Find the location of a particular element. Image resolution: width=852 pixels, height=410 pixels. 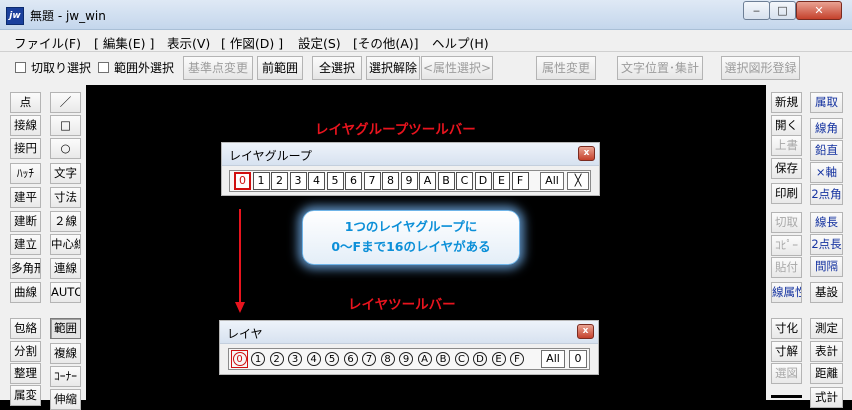

layer-group-toolbar-titlebar: レイヤグループ x is located at coordinates (410, 154).